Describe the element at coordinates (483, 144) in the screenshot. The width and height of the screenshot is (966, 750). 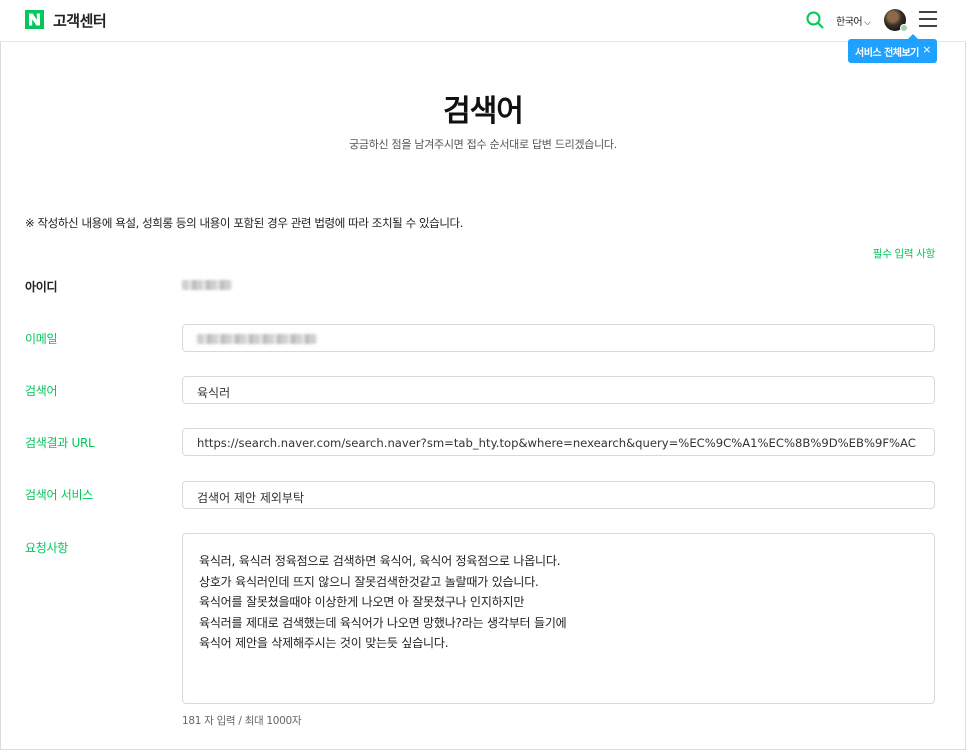
I see `page-subtitle: 궁금하신 점을 남겨주시면 접수 순서대로 답변 드리겠습니다.` at that location.